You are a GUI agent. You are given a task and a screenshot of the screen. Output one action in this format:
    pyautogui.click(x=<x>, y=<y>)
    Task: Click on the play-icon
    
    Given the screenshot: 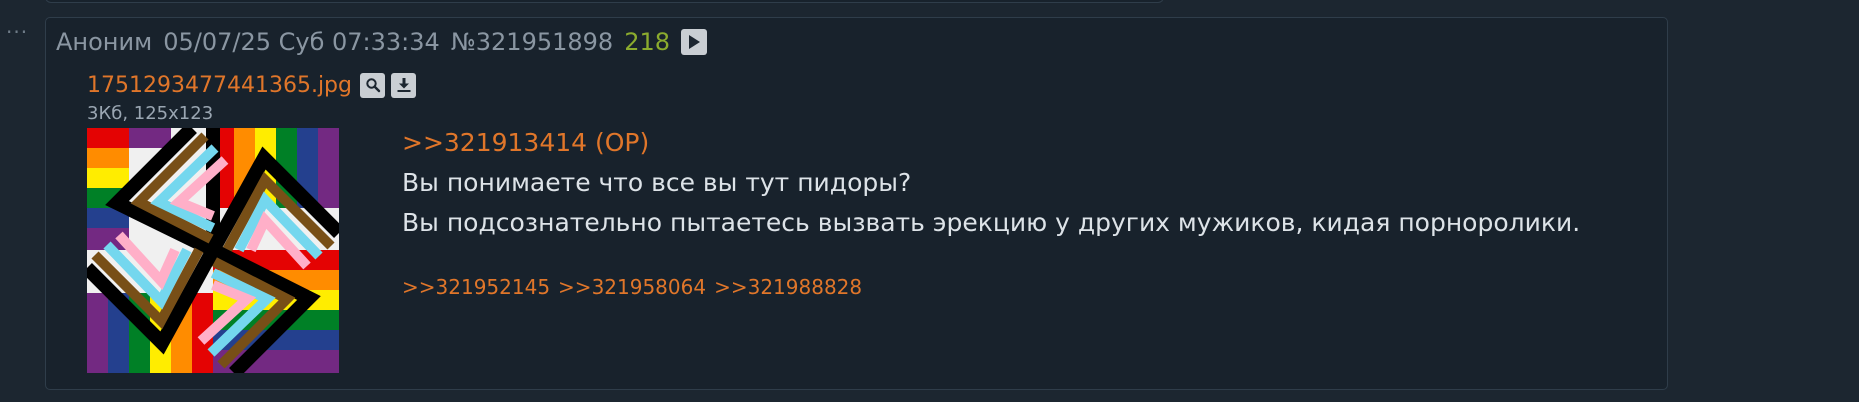 What is the action you would take?
    pyautogui.click(x=694, y=42)
    